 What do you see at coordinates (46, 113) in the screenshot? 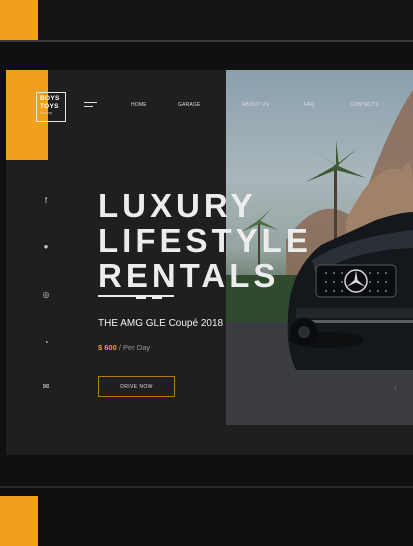
I see `logo-tagline: Luxury` at bounding box center [46, 113].